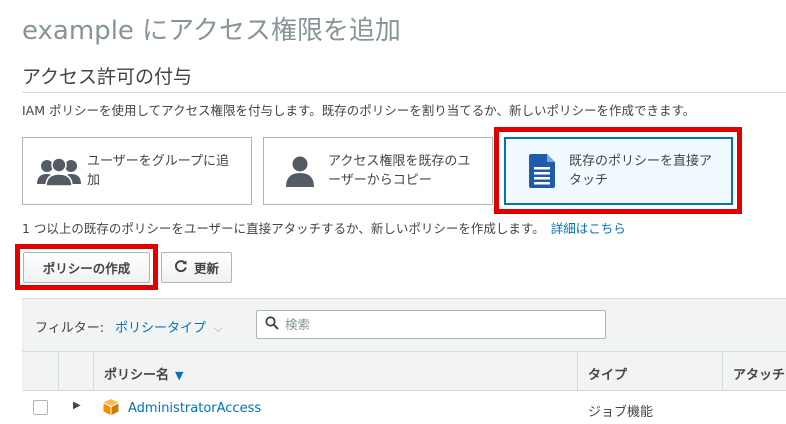  Describe the element at coordinates (404, 407) in the screenshot. I see `table-row: ▶ AdministratorAccess ジョブ機能` at that location.